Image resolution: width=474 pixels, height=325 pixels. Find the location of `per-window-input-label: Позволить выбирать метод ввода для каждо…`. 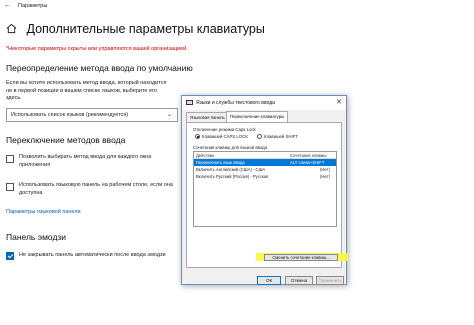

per-window-input-label: Позволить выбирать метод ввода для каждо… is located at coordinates (85, 161).